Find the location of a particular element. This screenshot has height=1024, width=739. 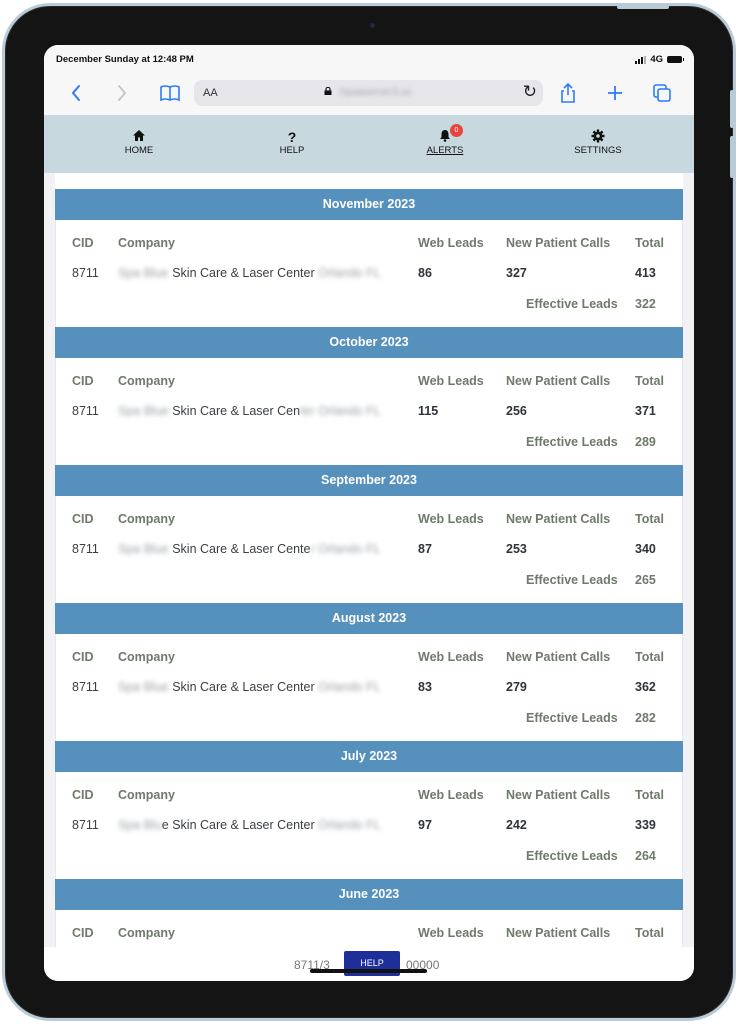

volume-down-button is located at coordinates (732, 157).